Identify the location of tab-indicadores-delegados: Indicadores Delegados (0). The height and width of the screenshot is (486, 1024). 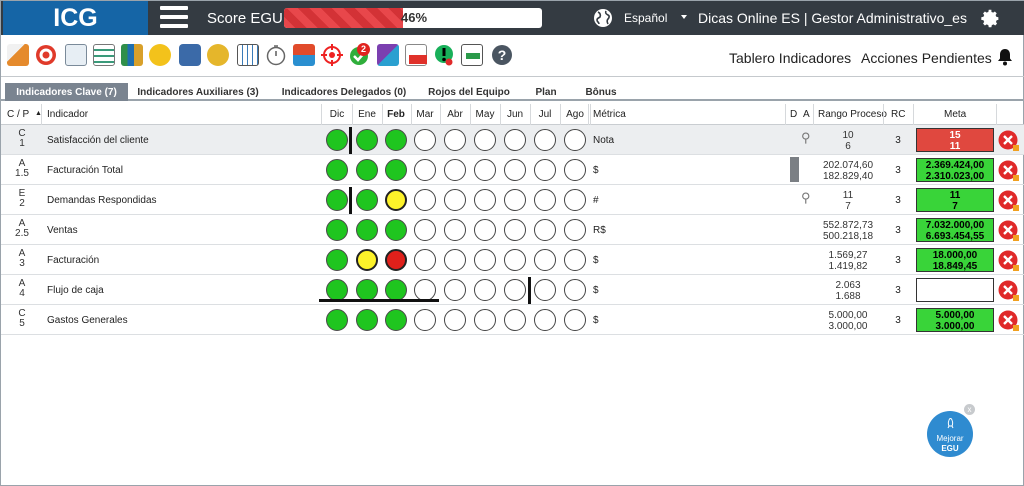
(344, 92).